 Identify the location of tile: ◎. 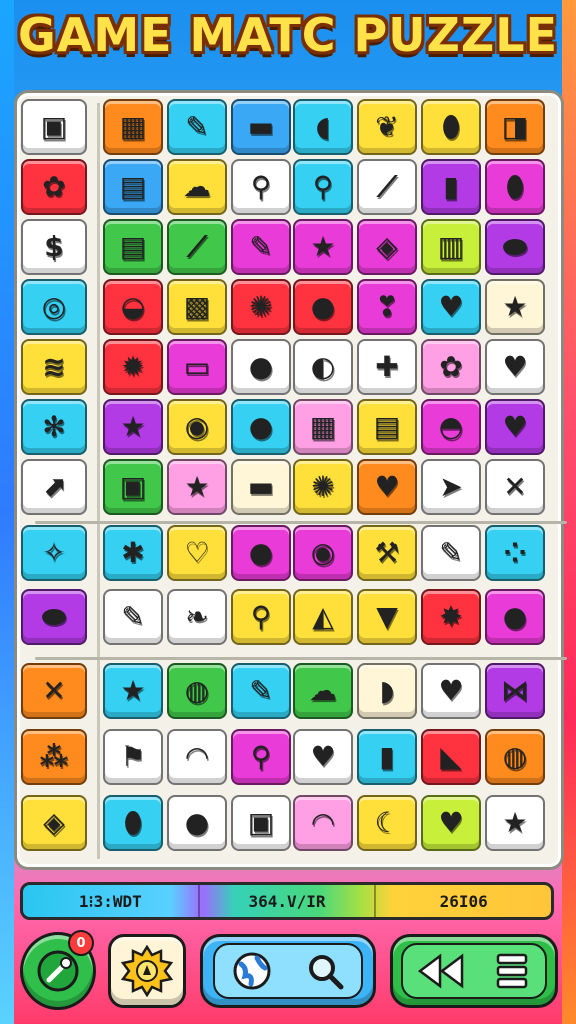
(54, 307).